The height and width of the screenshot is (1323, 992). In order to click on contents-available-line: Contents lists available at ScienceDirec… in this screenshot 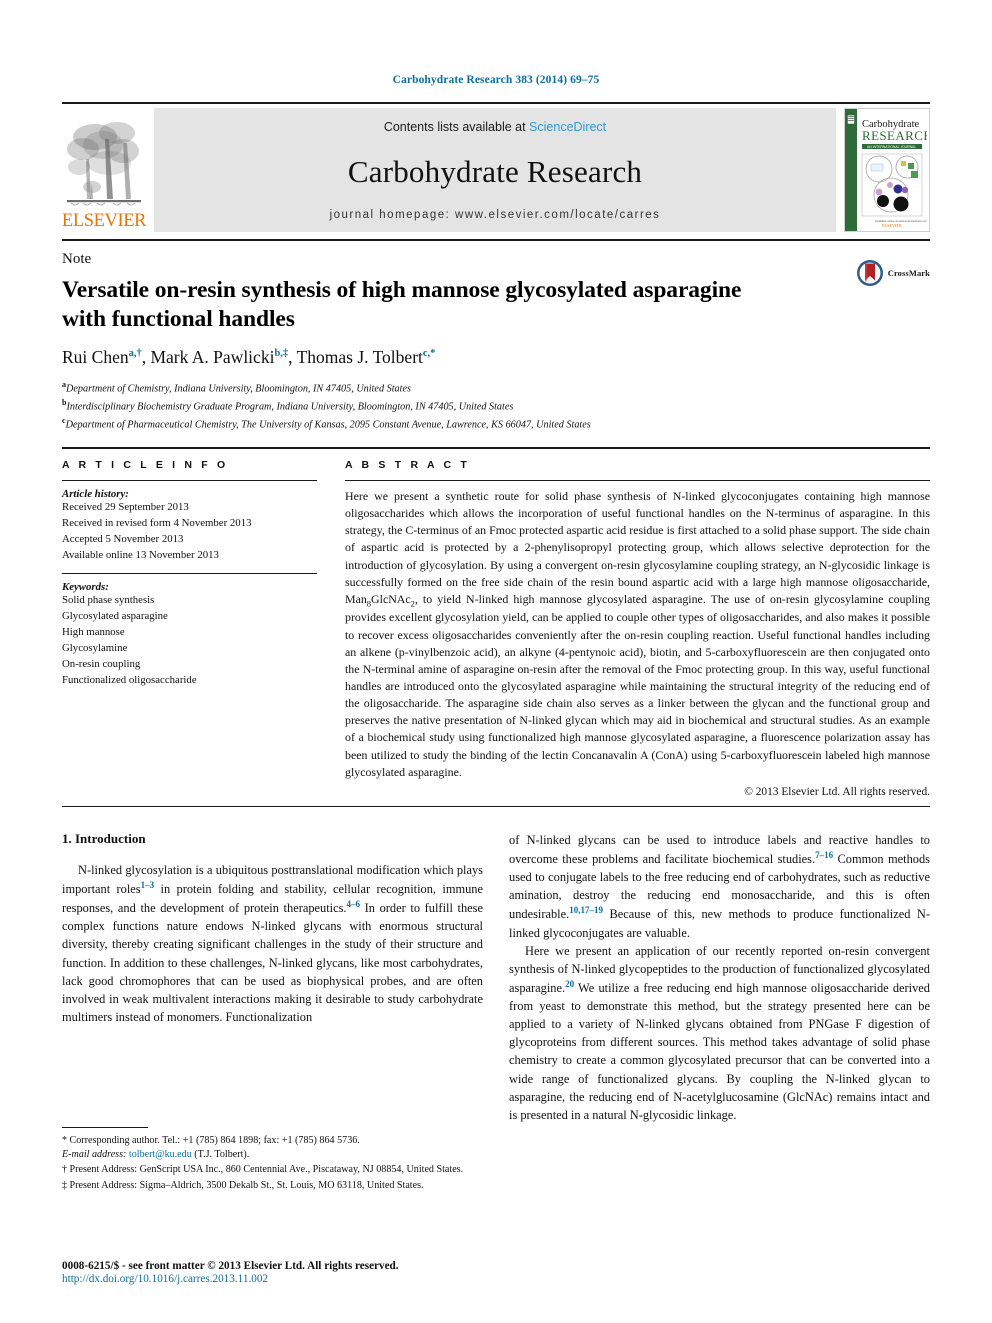, I will do `click(495, 127)`.